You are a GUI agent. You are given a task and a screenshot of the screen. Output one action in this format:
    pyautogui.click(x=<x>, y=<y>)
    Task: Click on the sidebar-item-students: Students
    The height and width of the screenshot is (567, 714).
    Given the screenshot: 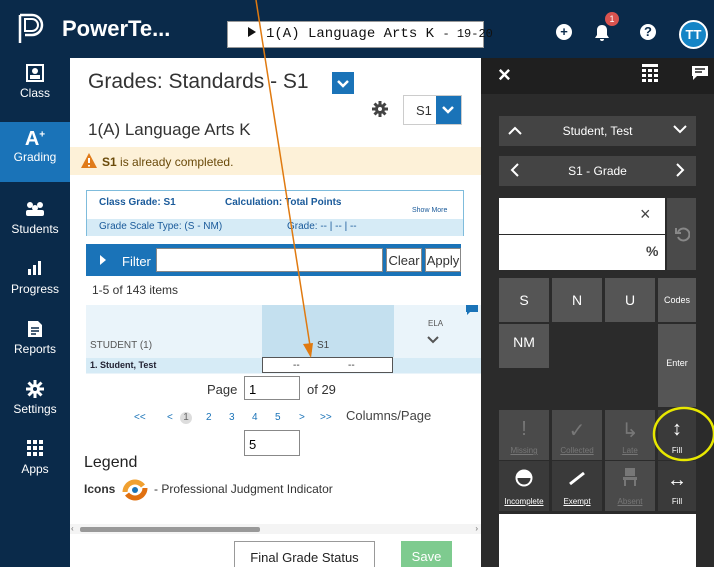 What is the action you would take?
    pyautogui.click(x=35, y=224)
    